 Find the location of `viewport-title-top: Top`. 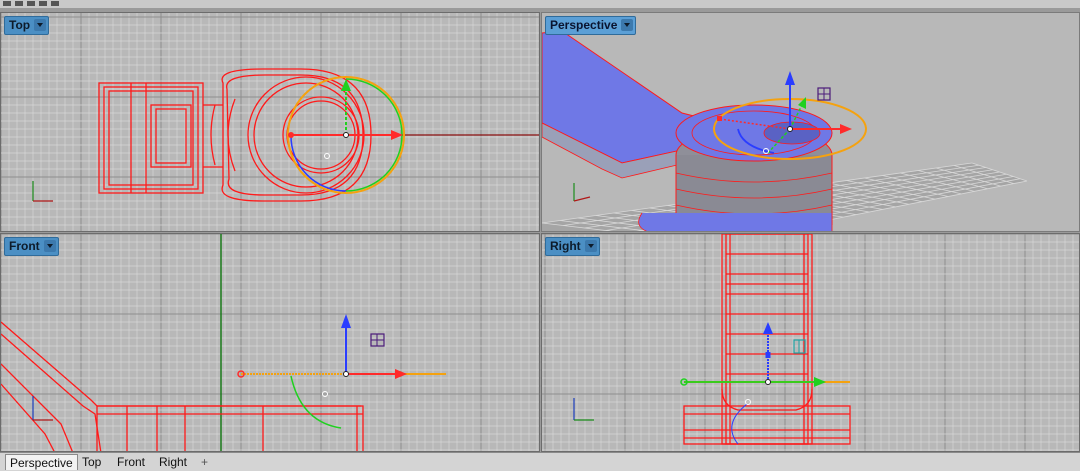

viewport-title-top: Top is located at coordinates (27, 25).